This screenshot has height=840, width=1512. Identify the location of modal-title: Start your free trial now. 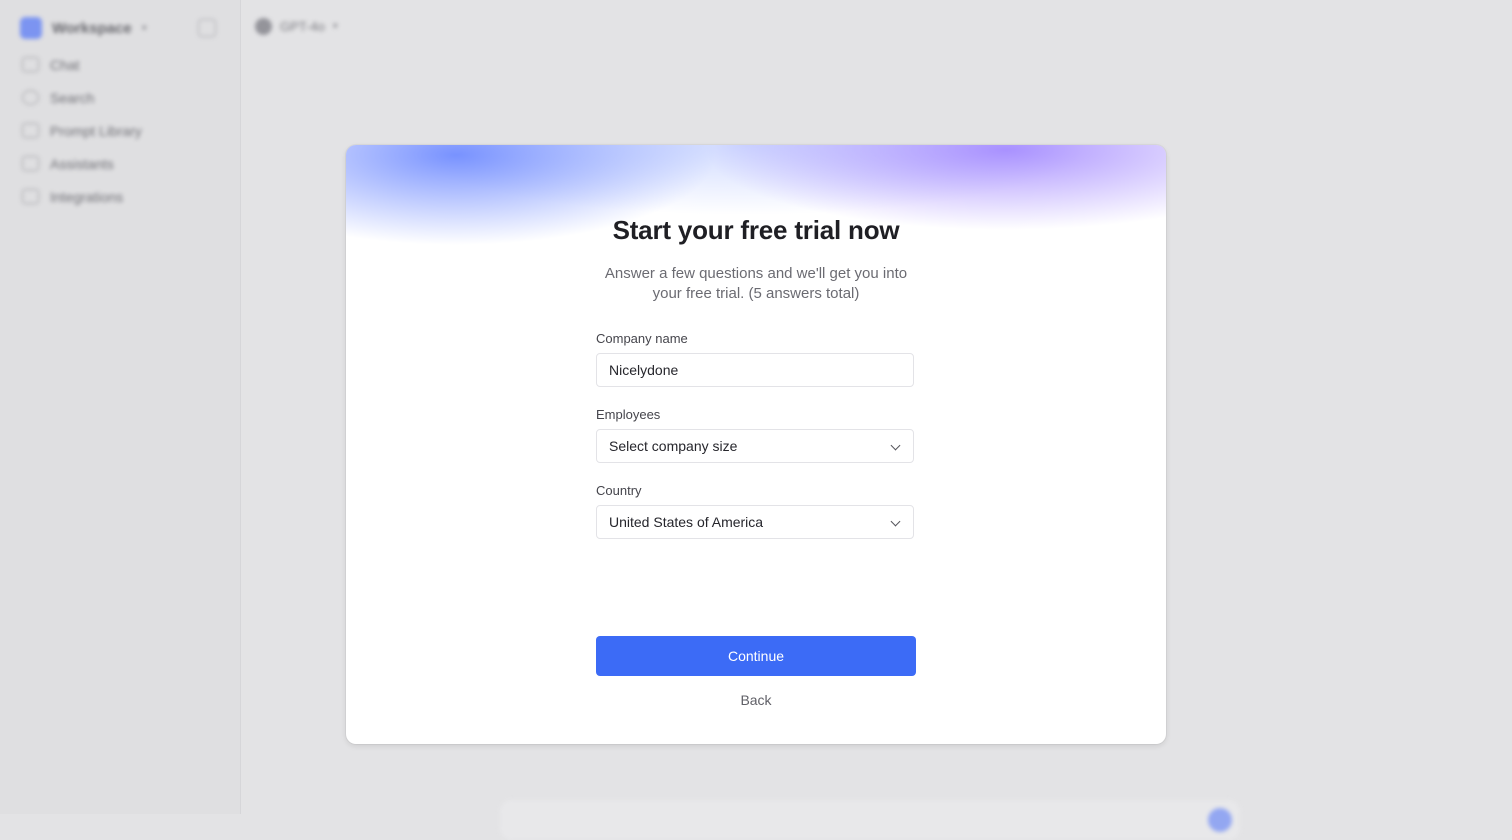
(756, 230).